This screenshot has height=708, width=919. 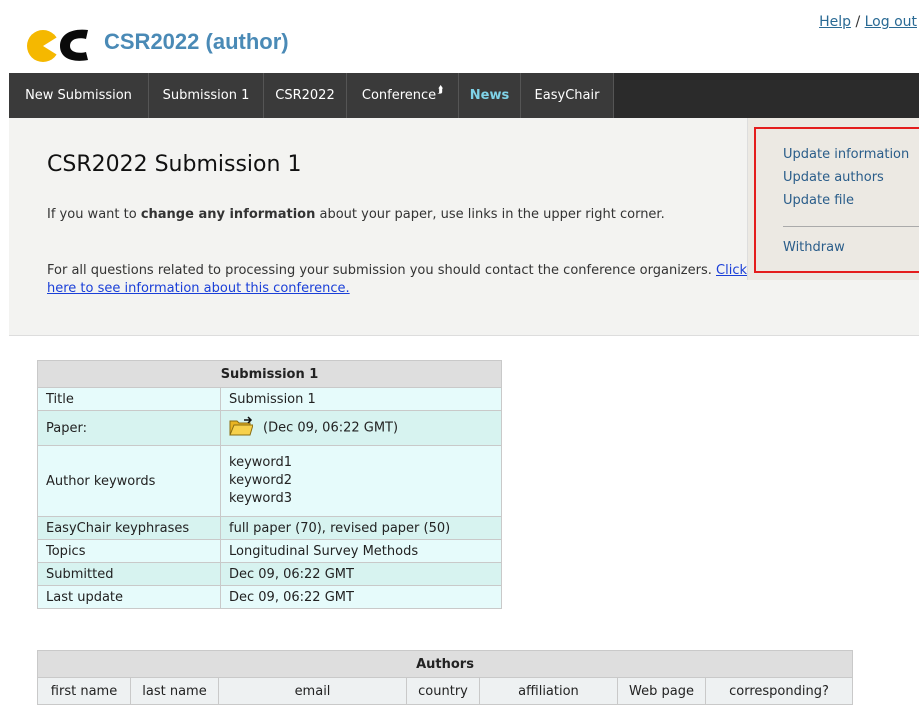 I want to click on logout-link: Log out, so click(x=891, y=22).